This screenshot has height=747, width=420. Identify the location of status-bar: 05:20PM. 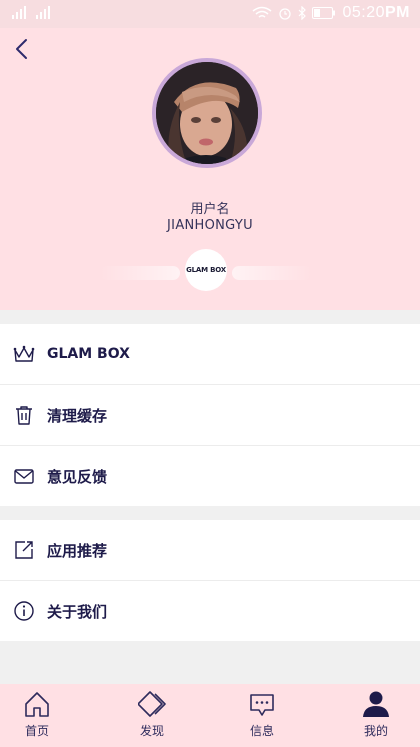
(210, 14).